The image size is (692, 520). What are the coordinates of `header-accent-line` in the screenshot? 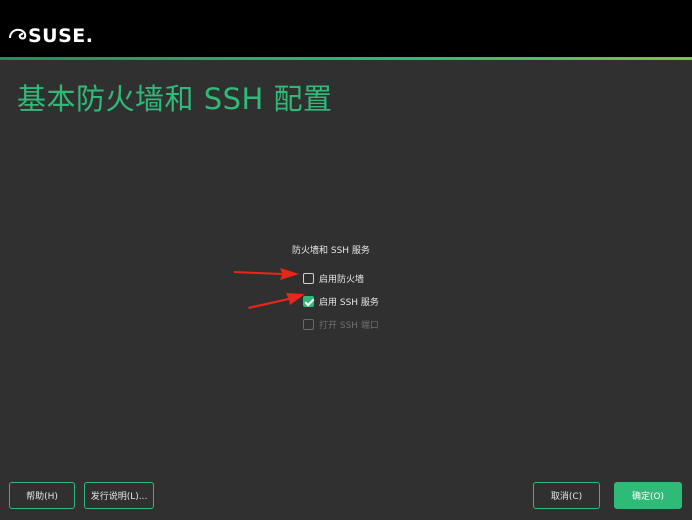 It's located at (346, 58).